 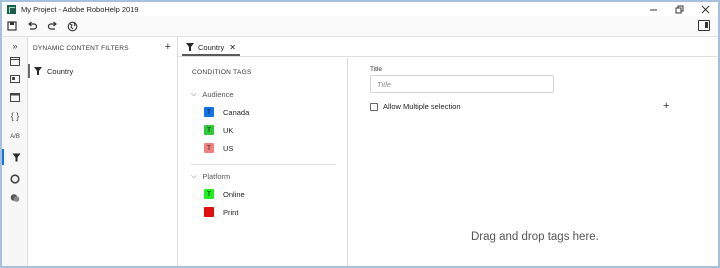 I want to click on group-divider, so click(x=263, y=164).